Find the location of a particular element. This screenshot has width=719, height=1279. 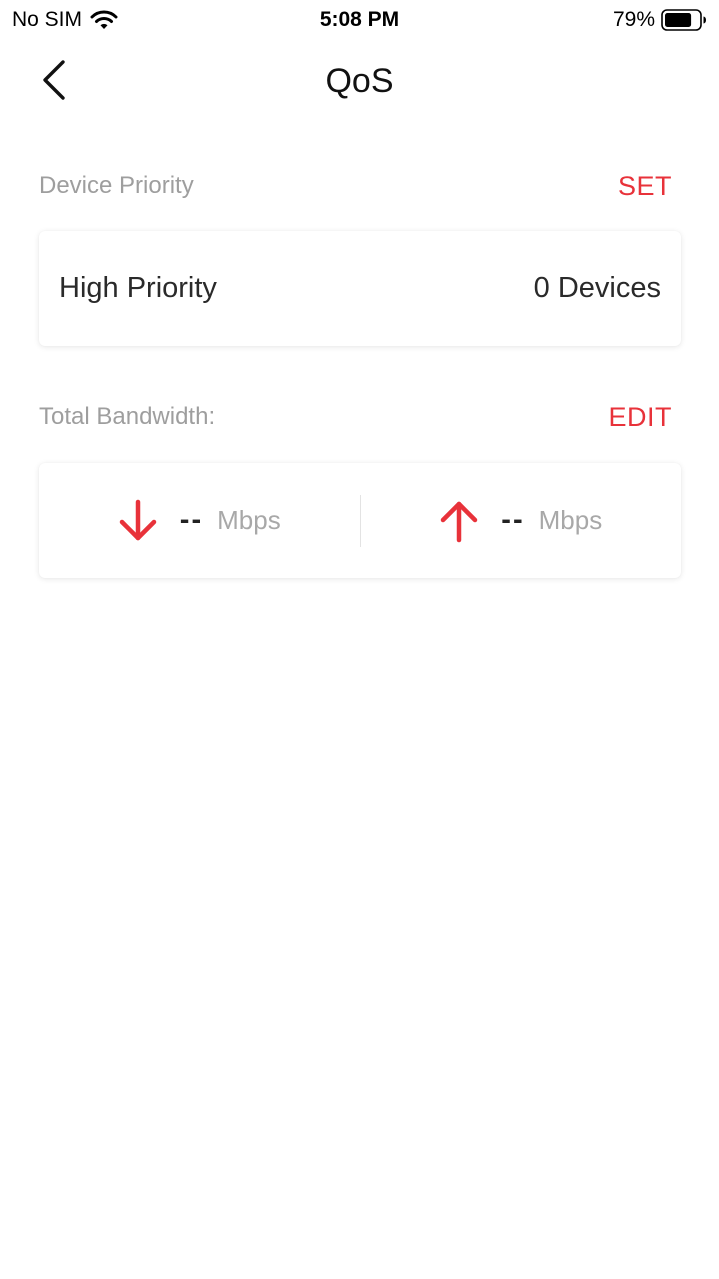

edit-button: EDIT is located at coordinates (640, 417).